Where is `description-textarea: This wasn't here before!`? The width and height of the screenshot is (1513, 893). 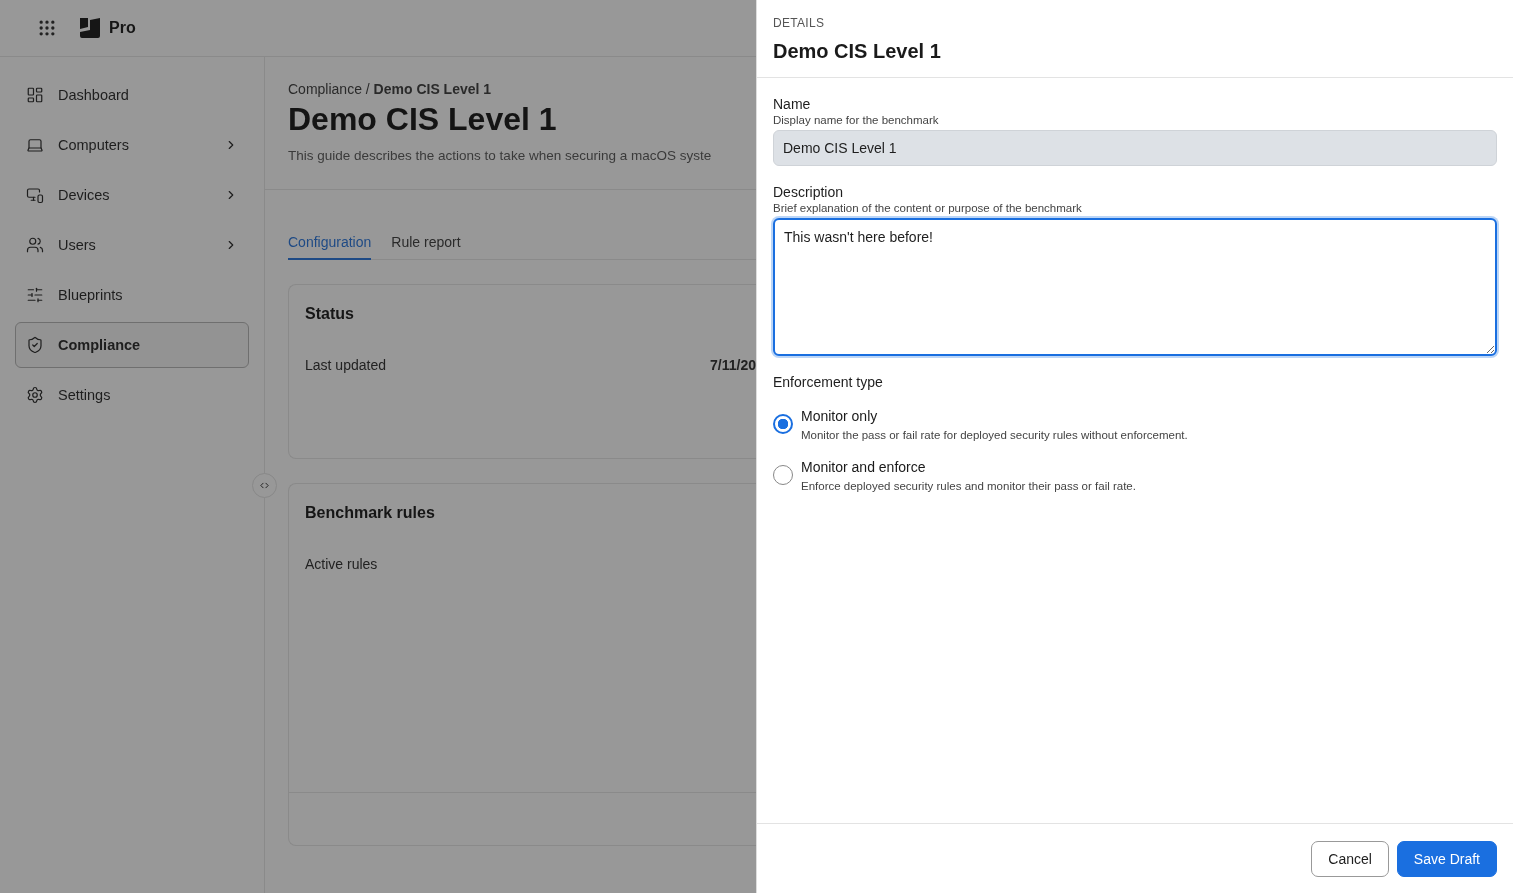
description-textarea: This wasn't here before! is located at coordinates (1135, 287).